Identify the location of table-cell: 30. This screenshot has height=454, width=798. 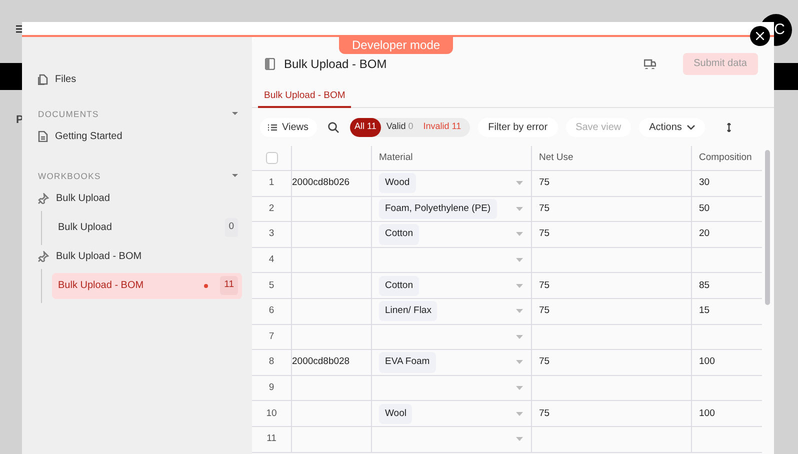
(704, 183).